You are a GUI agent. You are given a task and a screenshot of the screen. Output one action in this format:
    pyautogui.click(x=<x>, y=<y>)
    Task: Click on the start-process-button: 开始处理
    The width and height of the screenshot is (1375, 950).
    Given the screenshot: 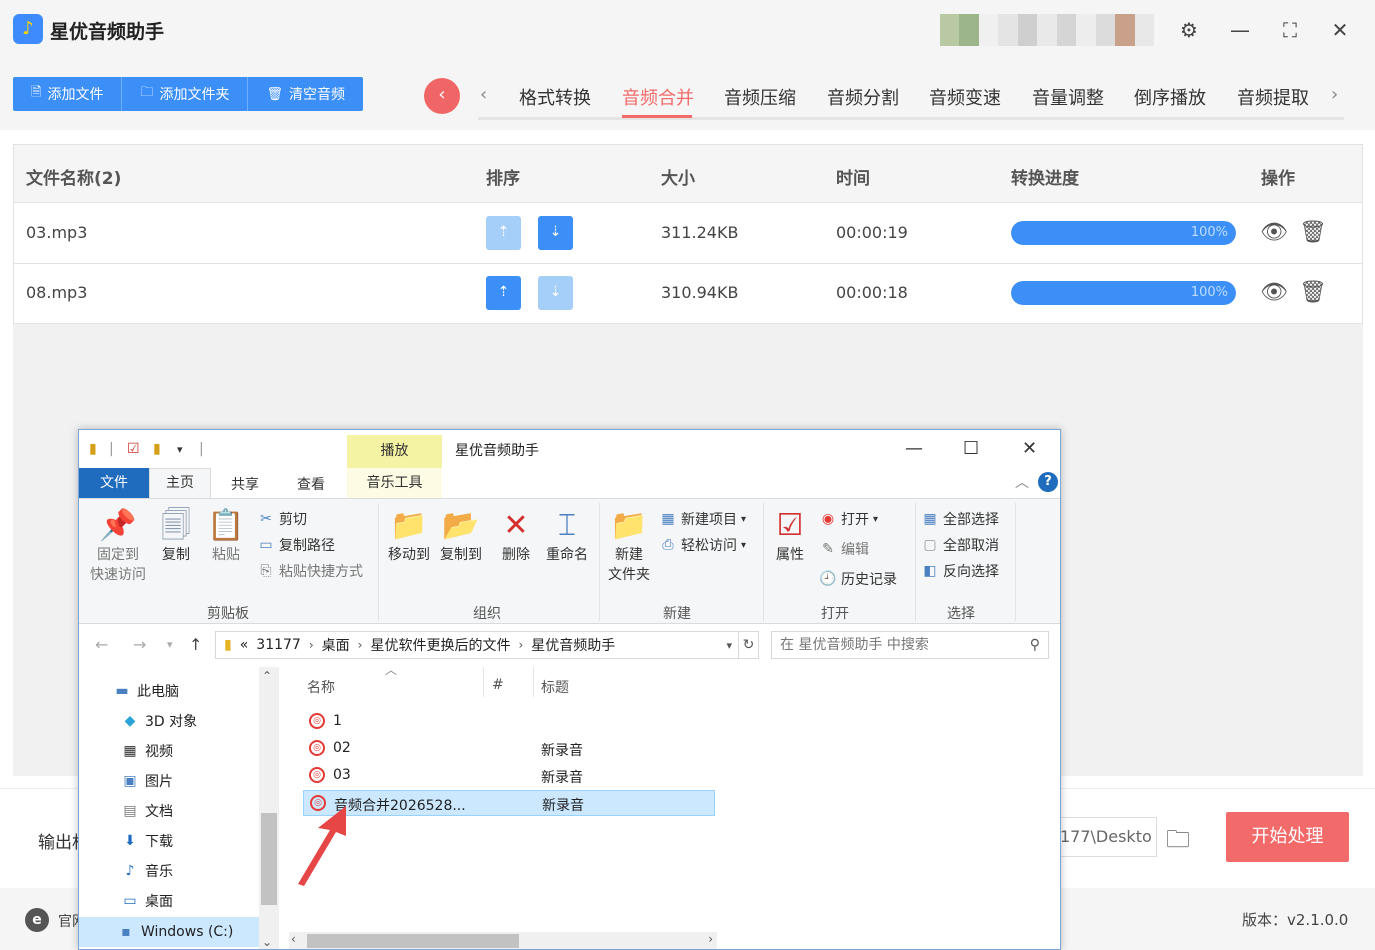 What is the action you would take?
    pyautogui.click(x=1287, y=837)
    